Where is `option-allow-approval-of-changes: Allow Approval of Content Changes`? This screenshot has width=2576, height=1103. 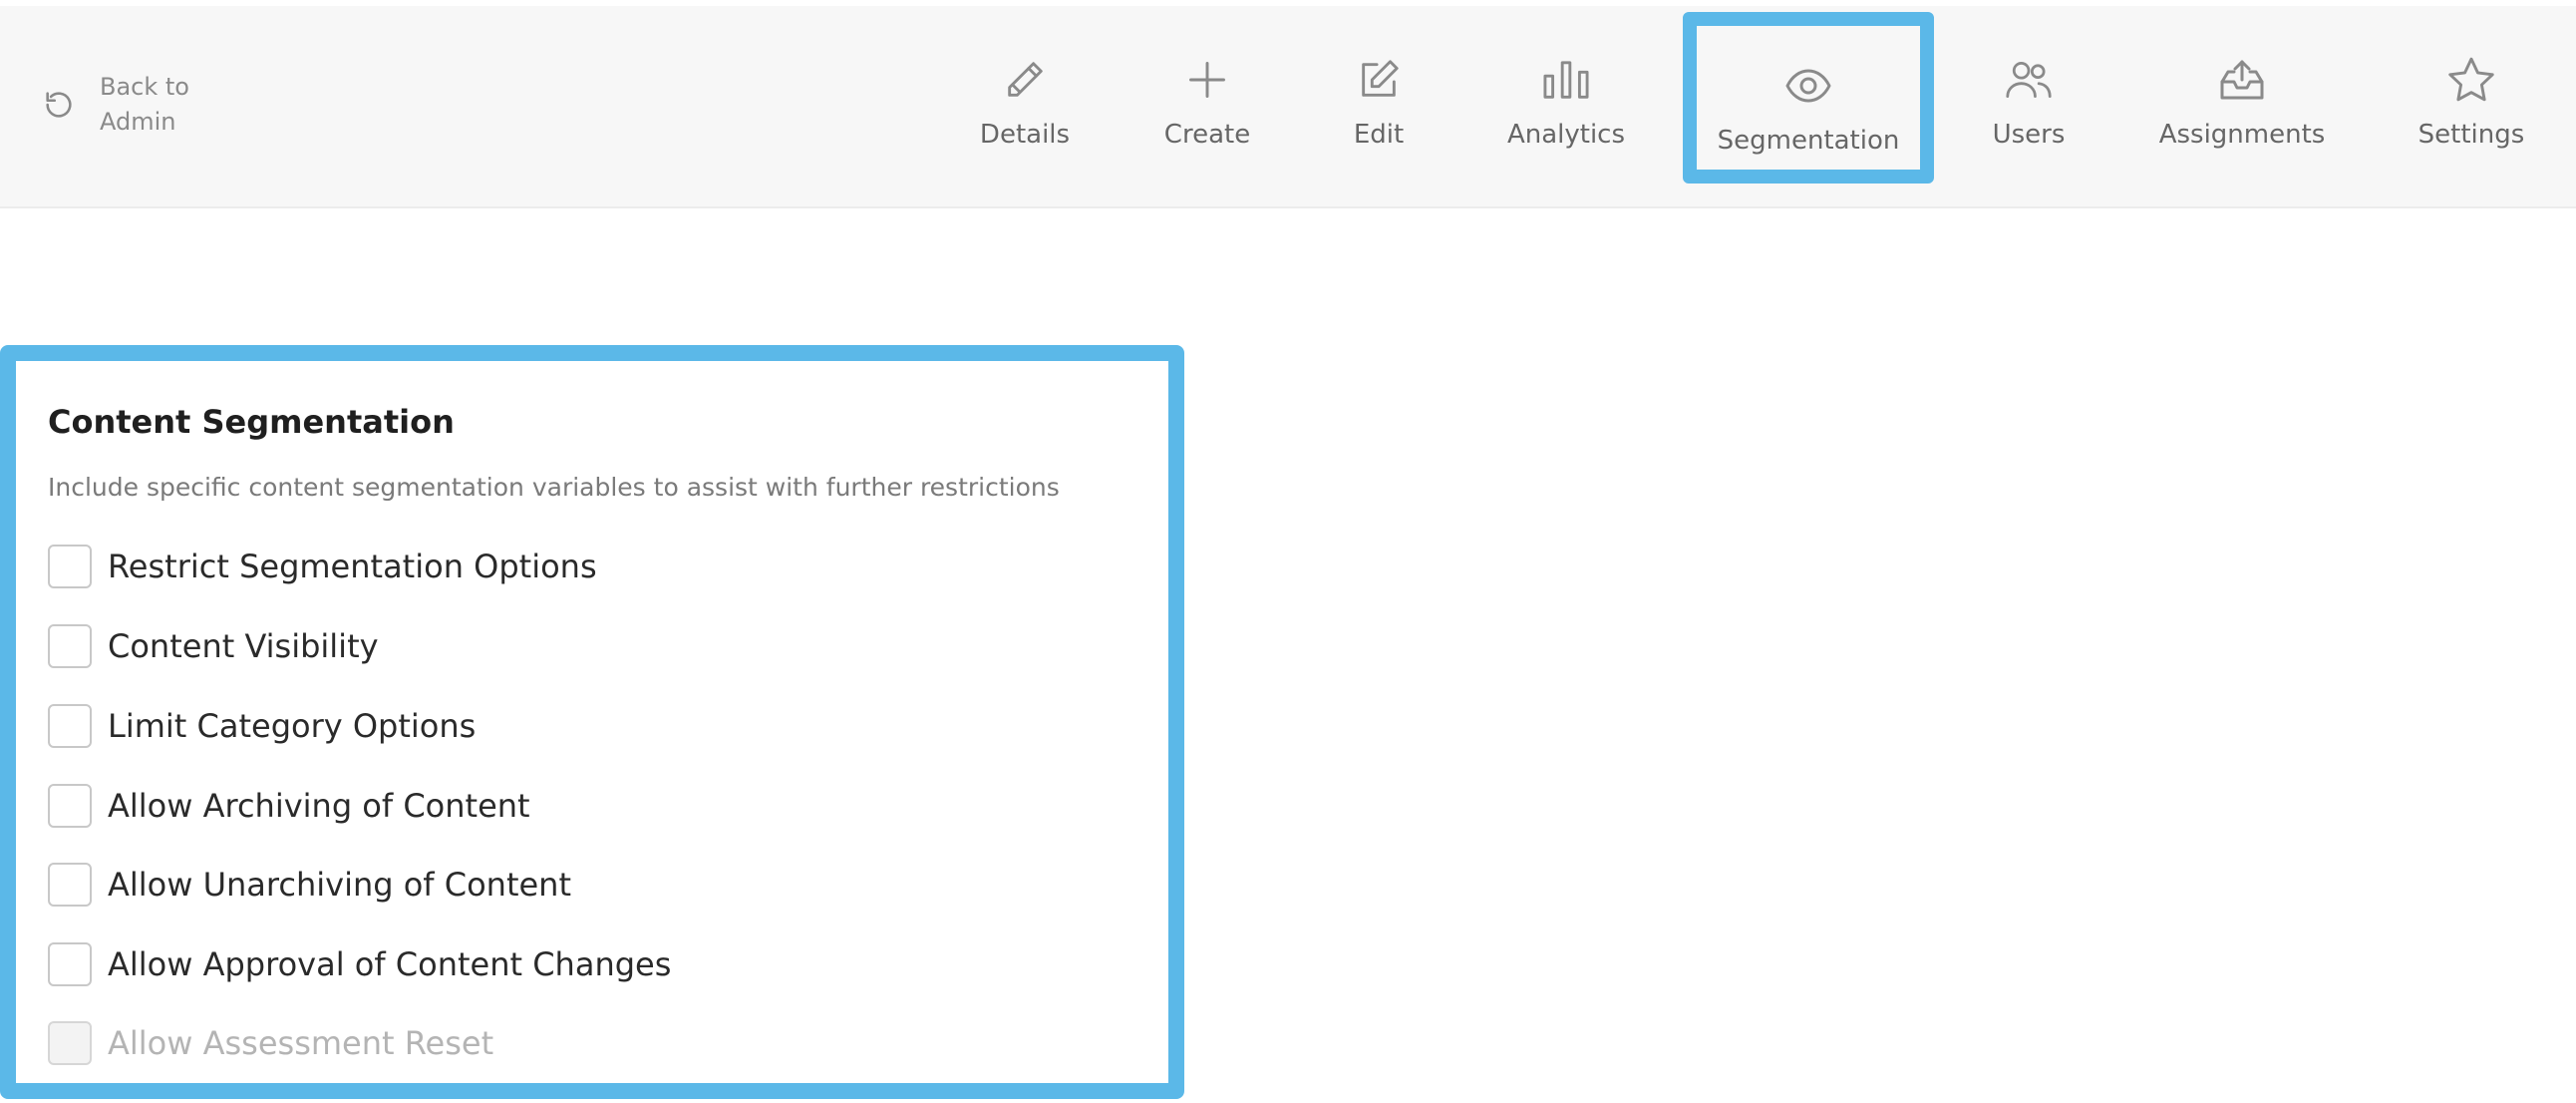
option-allow-approval-of-changes: Allow Approval of Content Changes is located at coordinates (359, 964).